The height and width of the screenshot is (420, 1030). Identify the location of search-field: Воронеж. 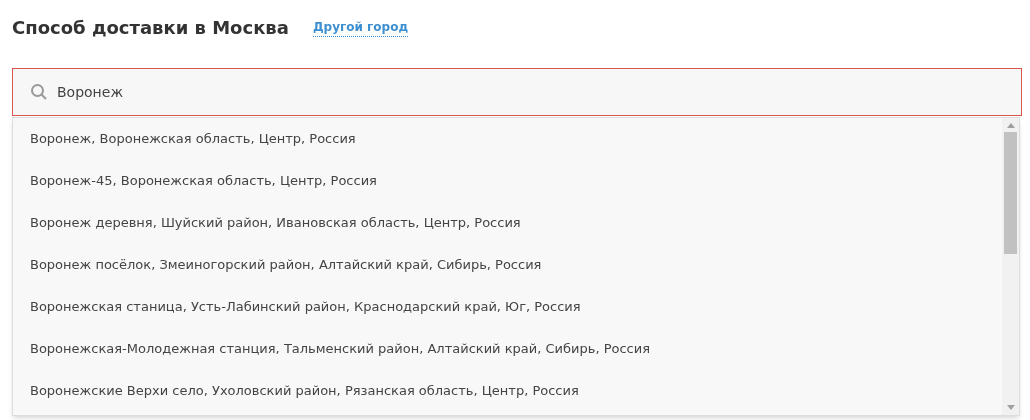
(517, 92).